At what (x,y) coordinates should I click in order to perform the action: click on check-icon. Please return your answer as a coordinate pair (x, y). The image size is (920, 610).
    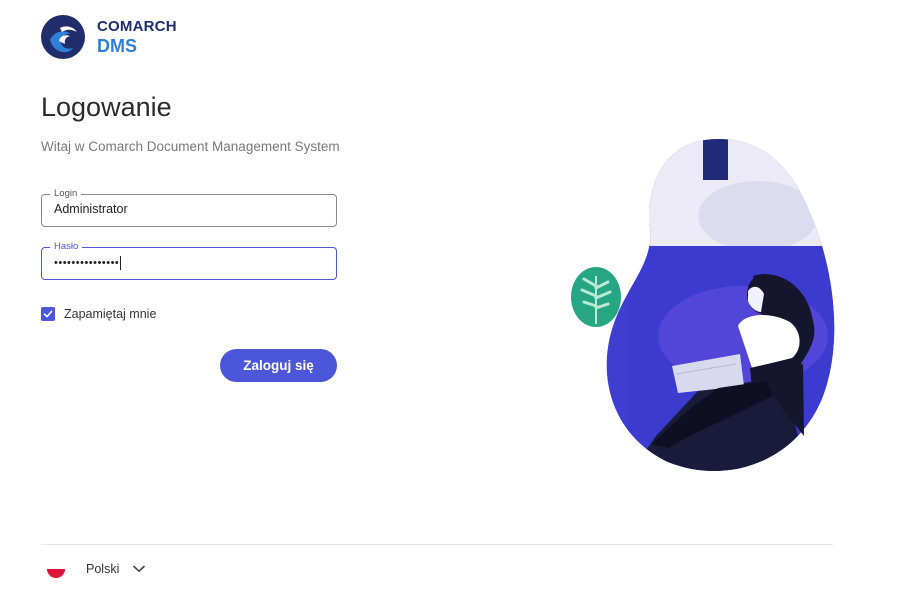
    Looking at the image, I should click on (48, 314).